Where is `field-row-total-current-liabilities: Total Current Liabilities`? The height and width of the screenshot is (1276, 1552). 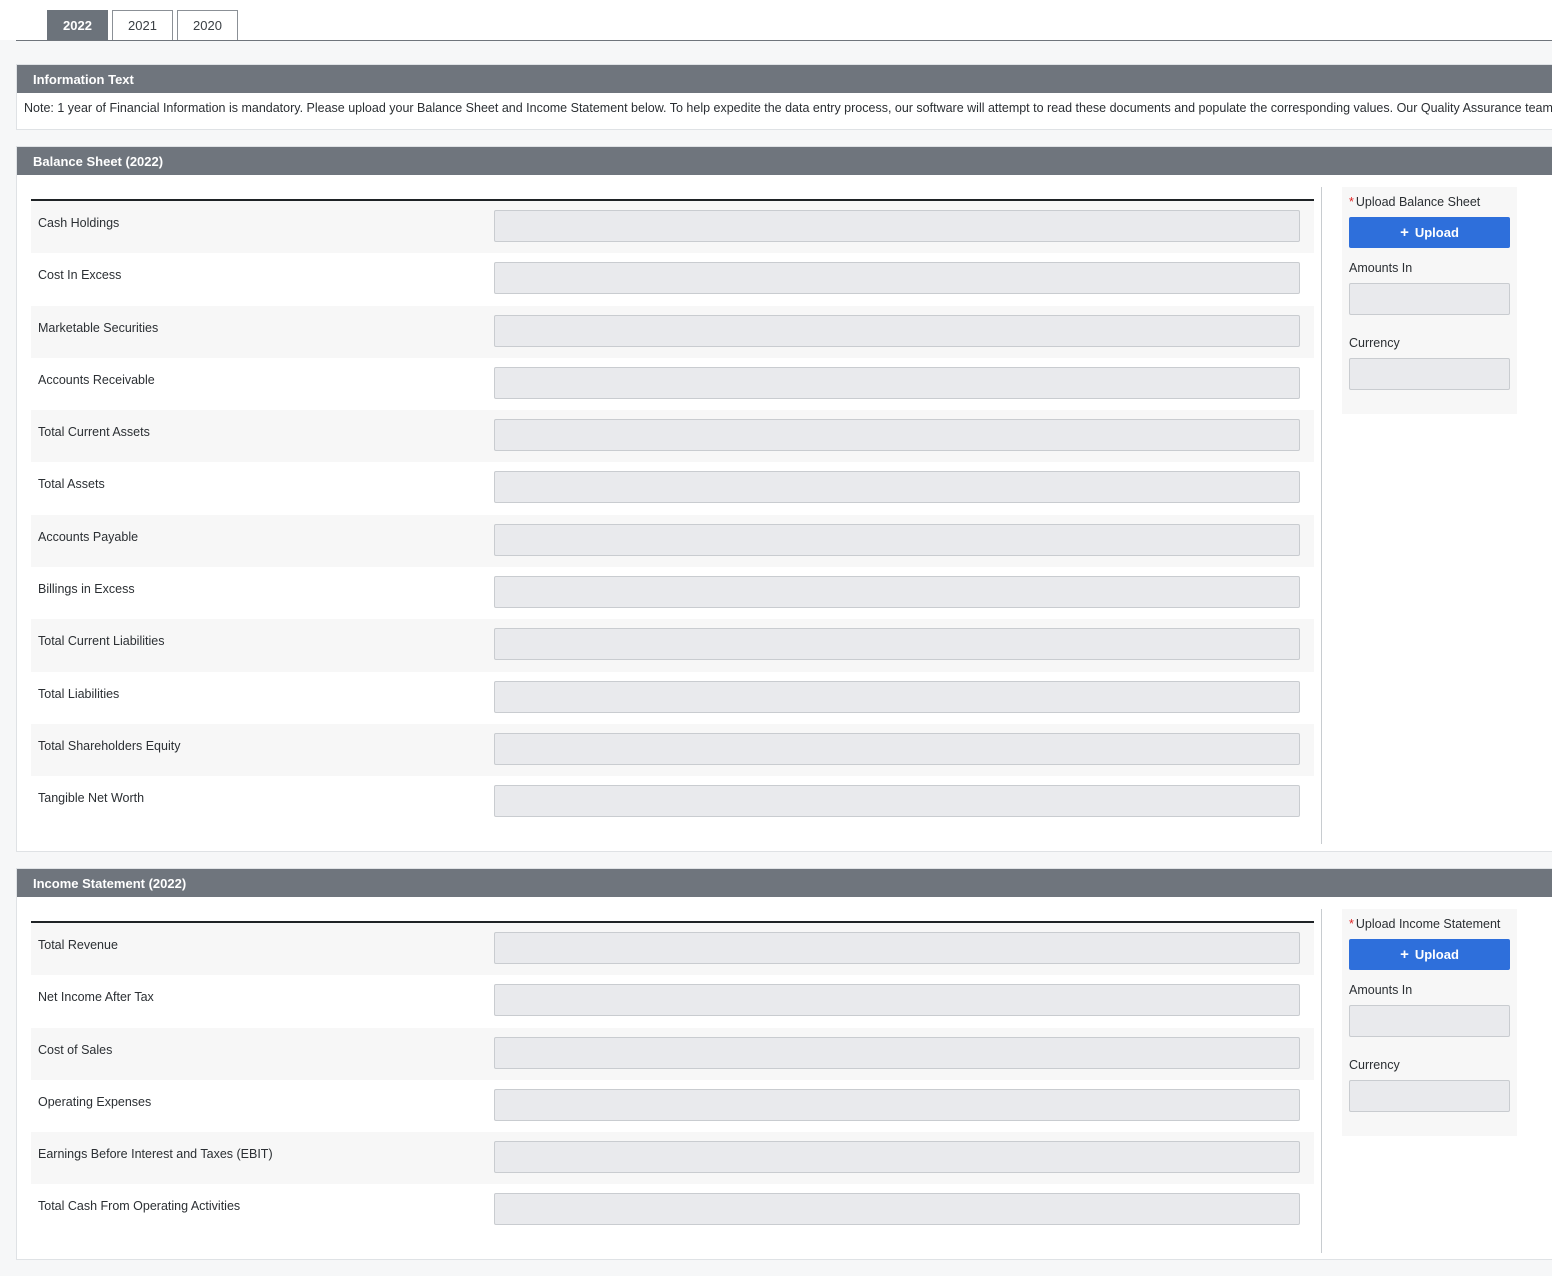 field-row-total-current-liabilities: Total Current Liabilities is located at coordinates (672, 645).